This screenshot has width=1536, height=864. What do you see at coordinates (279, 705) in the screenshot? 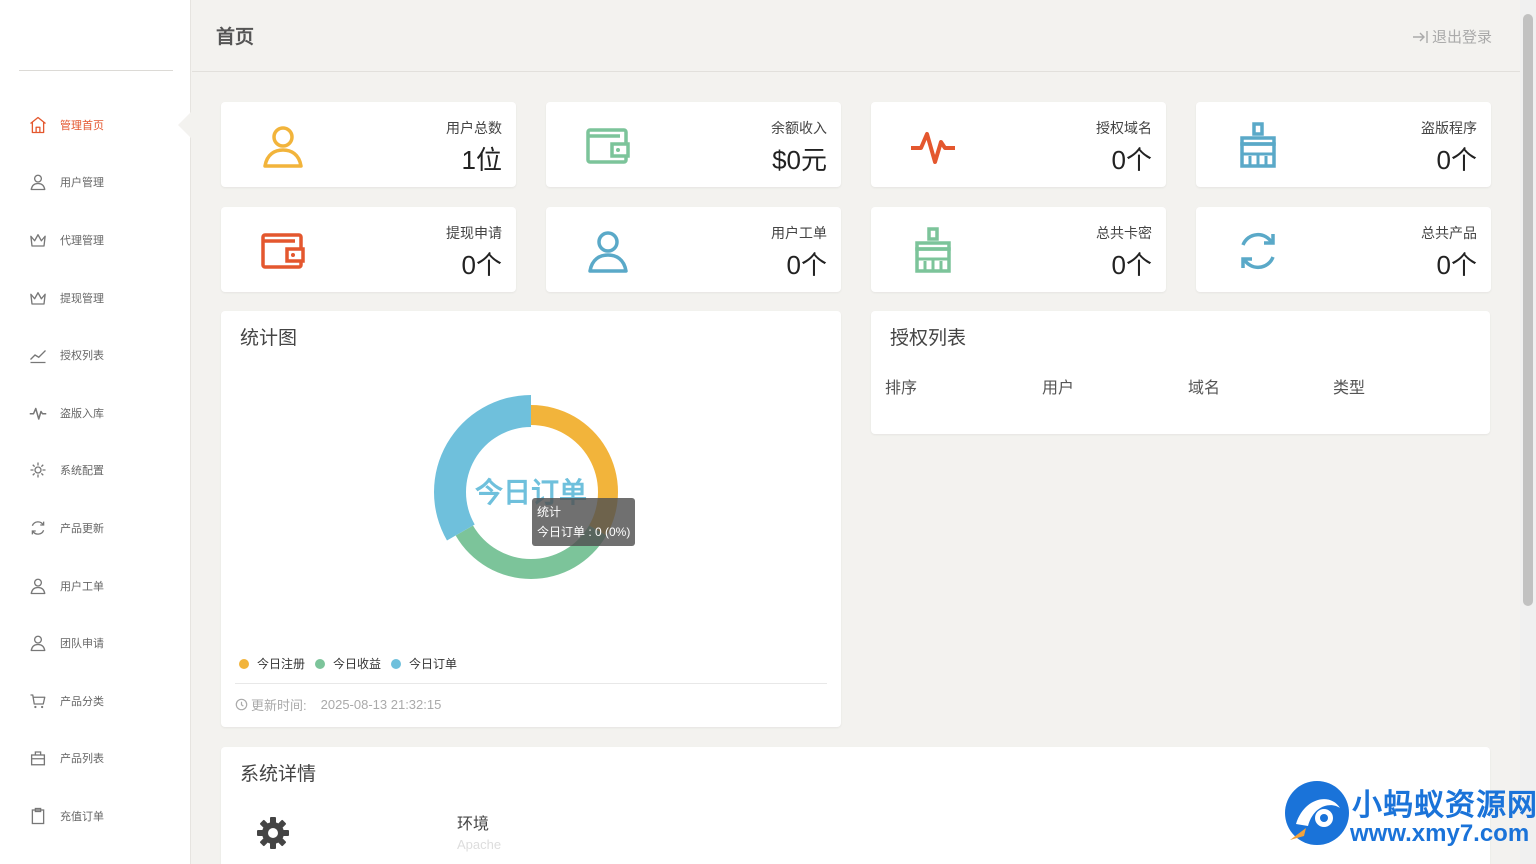
I see `update-label: 更新时间:` at bounding box center [279, 705].